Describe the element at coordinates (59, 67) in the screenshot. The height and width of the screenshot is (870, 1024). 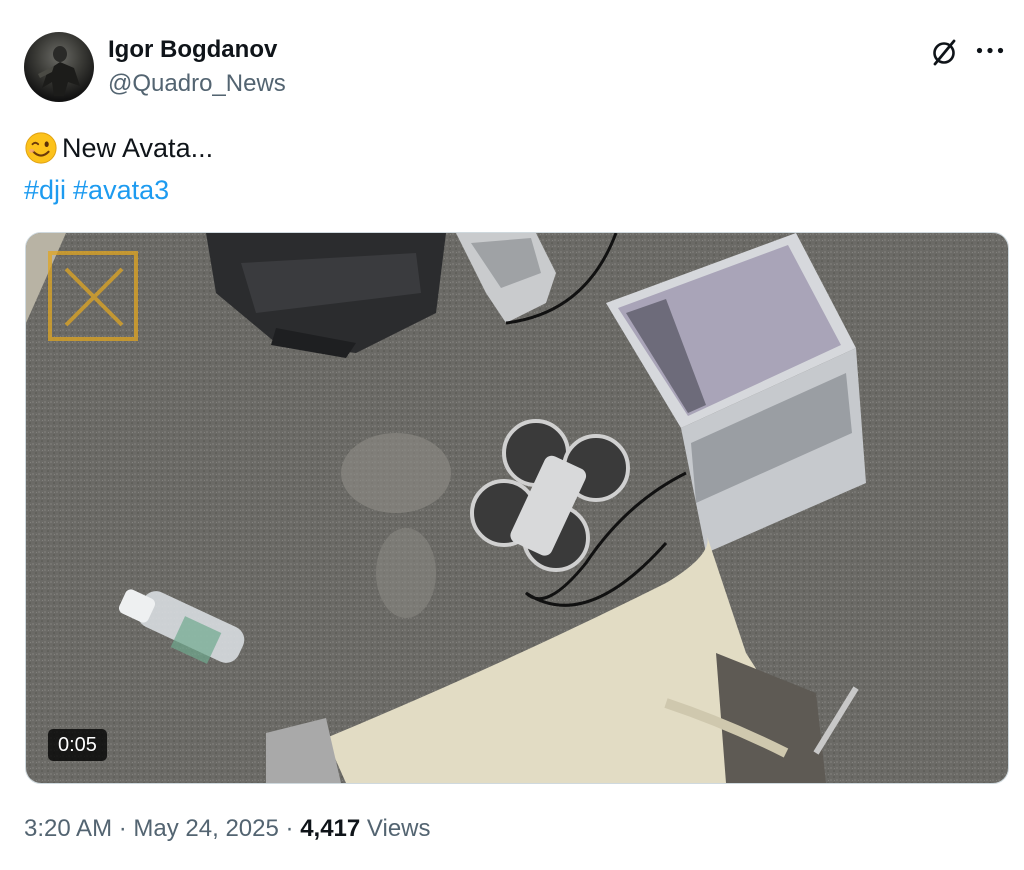
I see `avatar` at that location.